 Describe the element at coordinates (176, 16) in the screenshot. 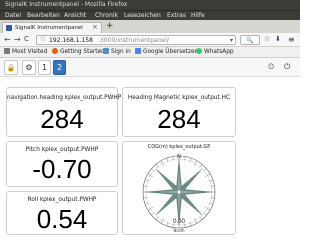

I see `menu-extras: Extras` at that location.